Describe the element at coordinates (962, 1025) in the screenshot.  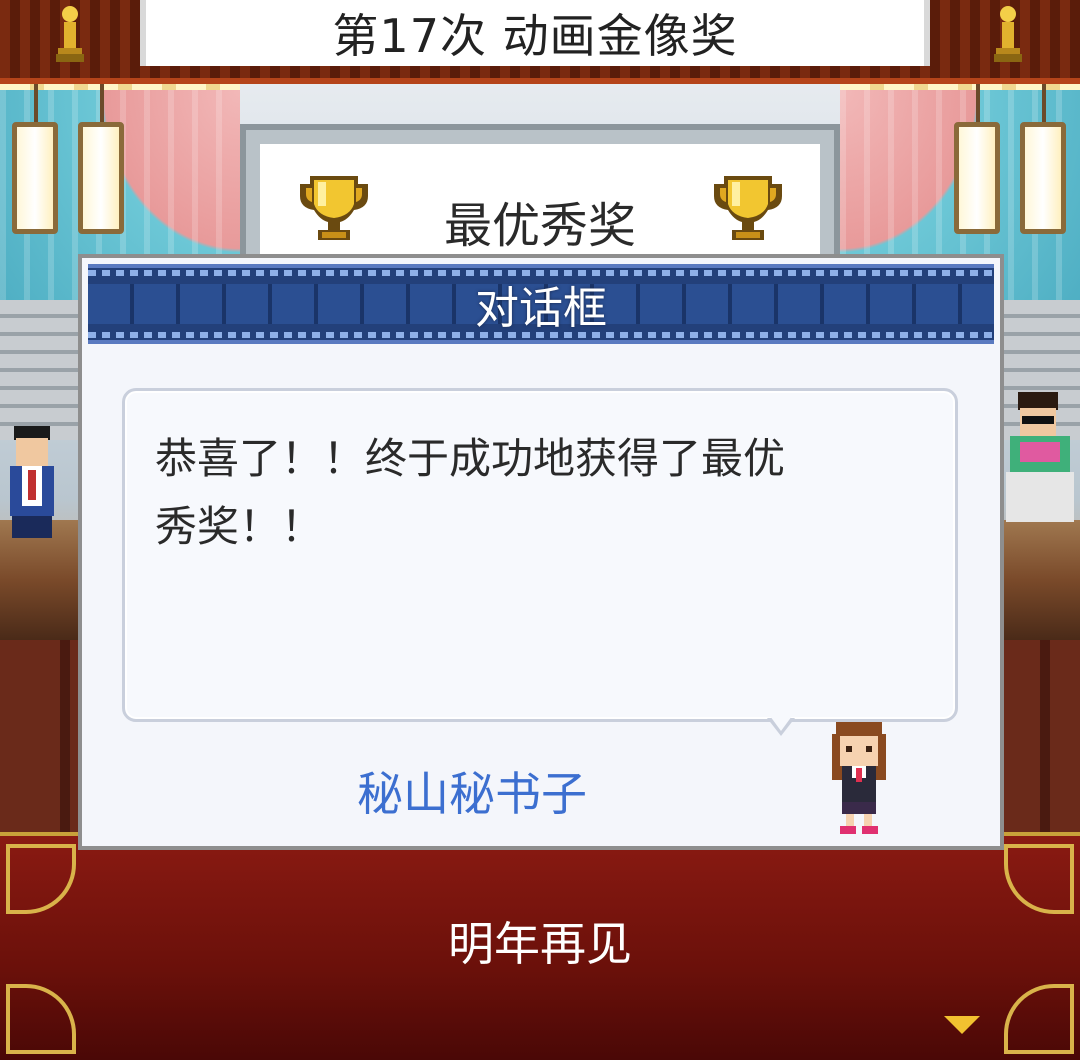
I see `advance-arrow-icon` at that location.